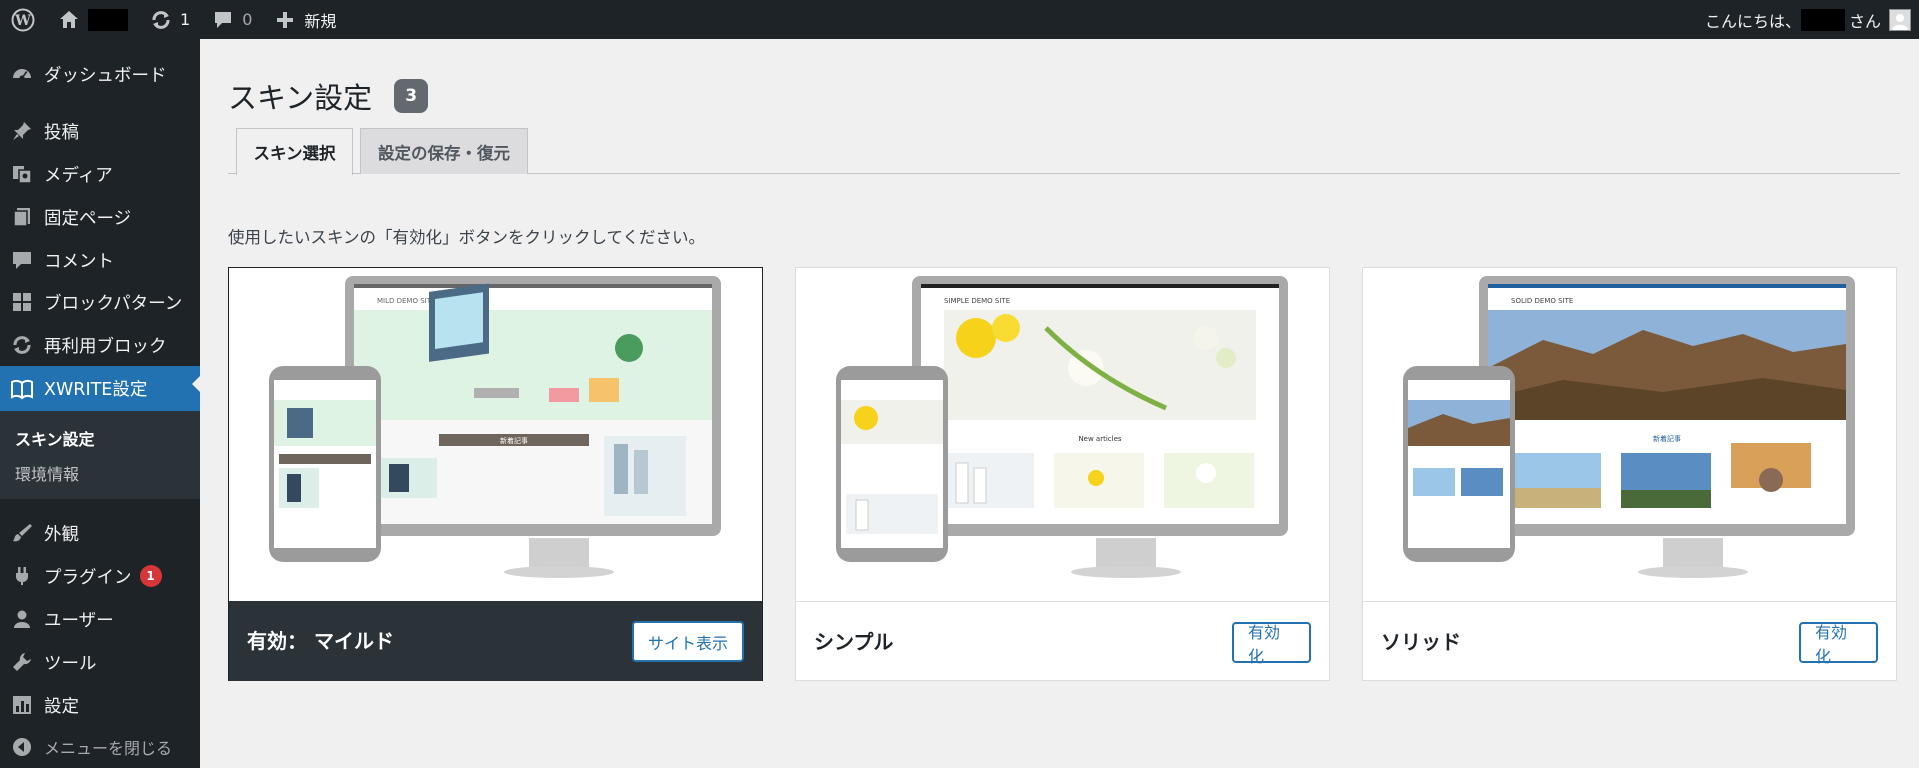 The image size is (1919, 768). Describe the element at coordinates (444, 151) in the screenshot. I see `tab-save-restore: 設定の保存・復元` at that location.